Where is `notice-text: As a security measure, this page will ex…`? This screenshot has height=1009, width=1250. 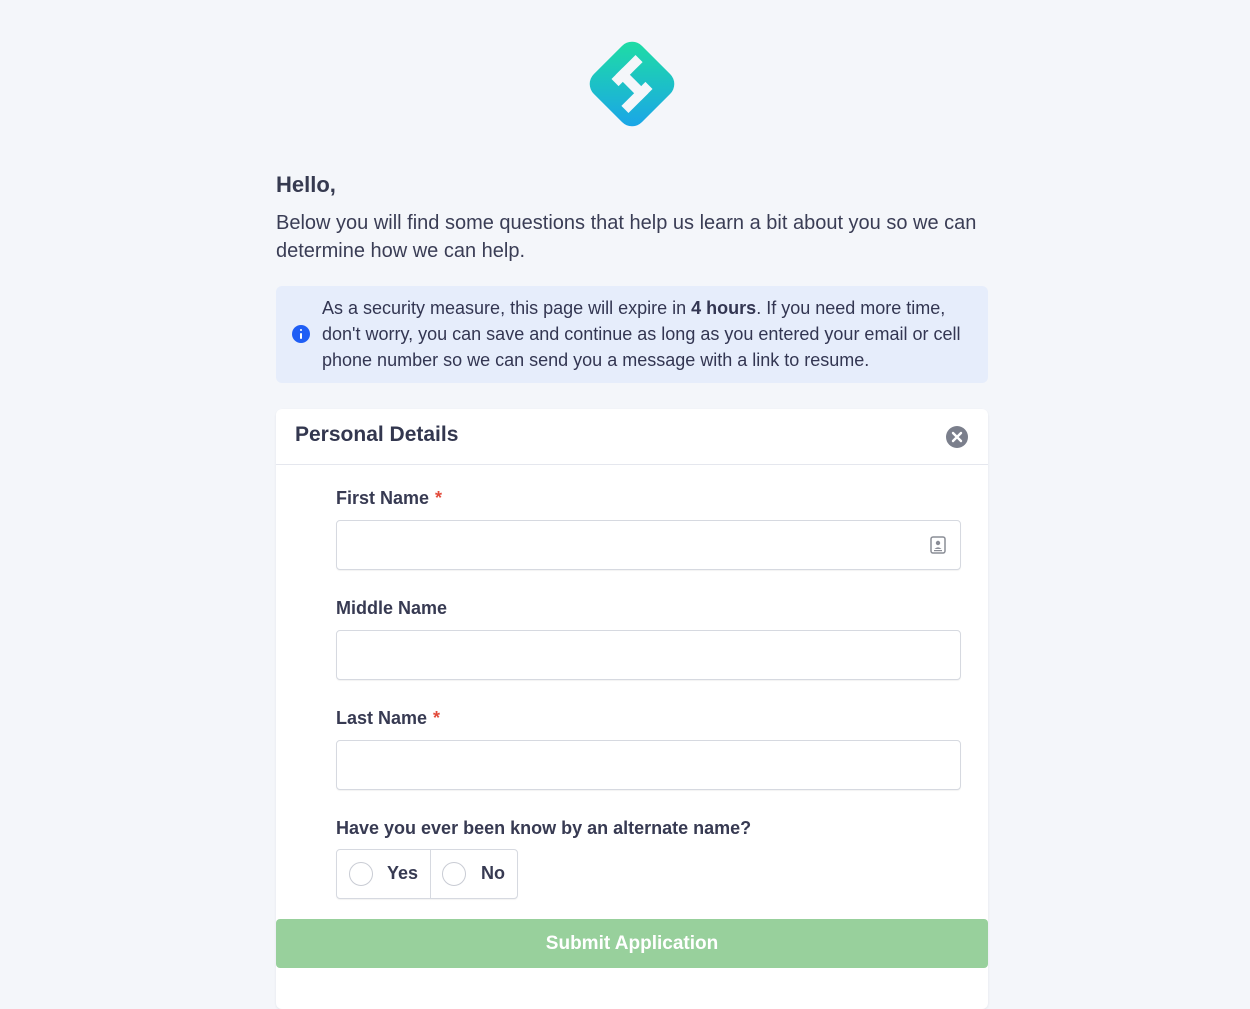 notice-text: As a security measure, this page will ex… is located at coordinates (652, 334).